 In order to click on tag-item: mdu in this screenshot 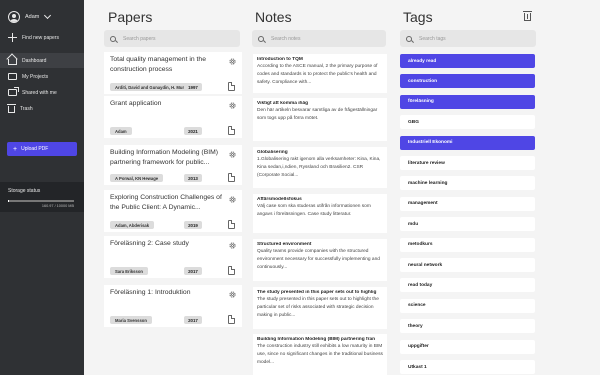, I will do `click(467, 224)`.